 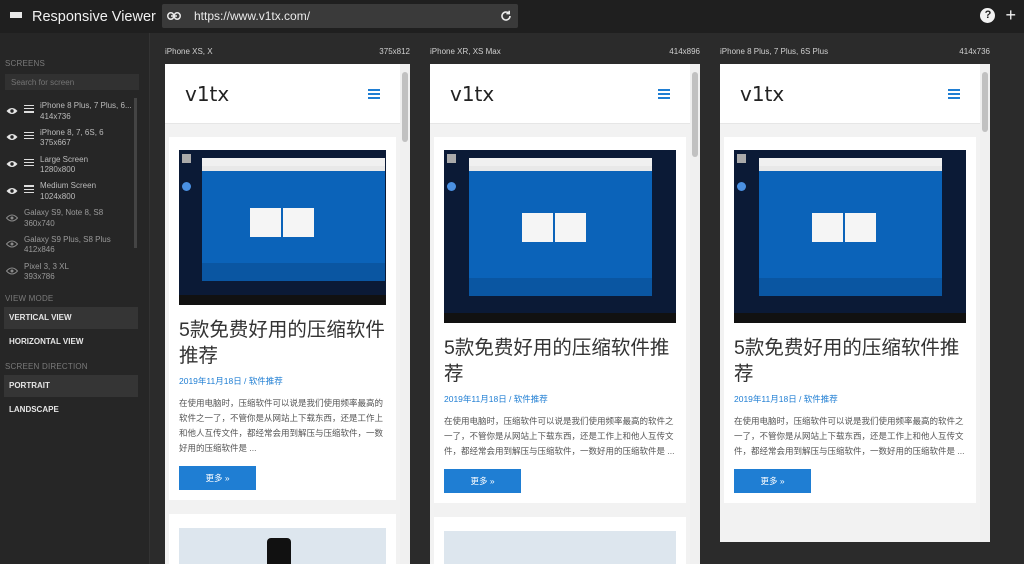 What do you see at coordinates (55, 116) in the screenshot?
I see `screen-size: 414x736` at bounding box center [55, 116].